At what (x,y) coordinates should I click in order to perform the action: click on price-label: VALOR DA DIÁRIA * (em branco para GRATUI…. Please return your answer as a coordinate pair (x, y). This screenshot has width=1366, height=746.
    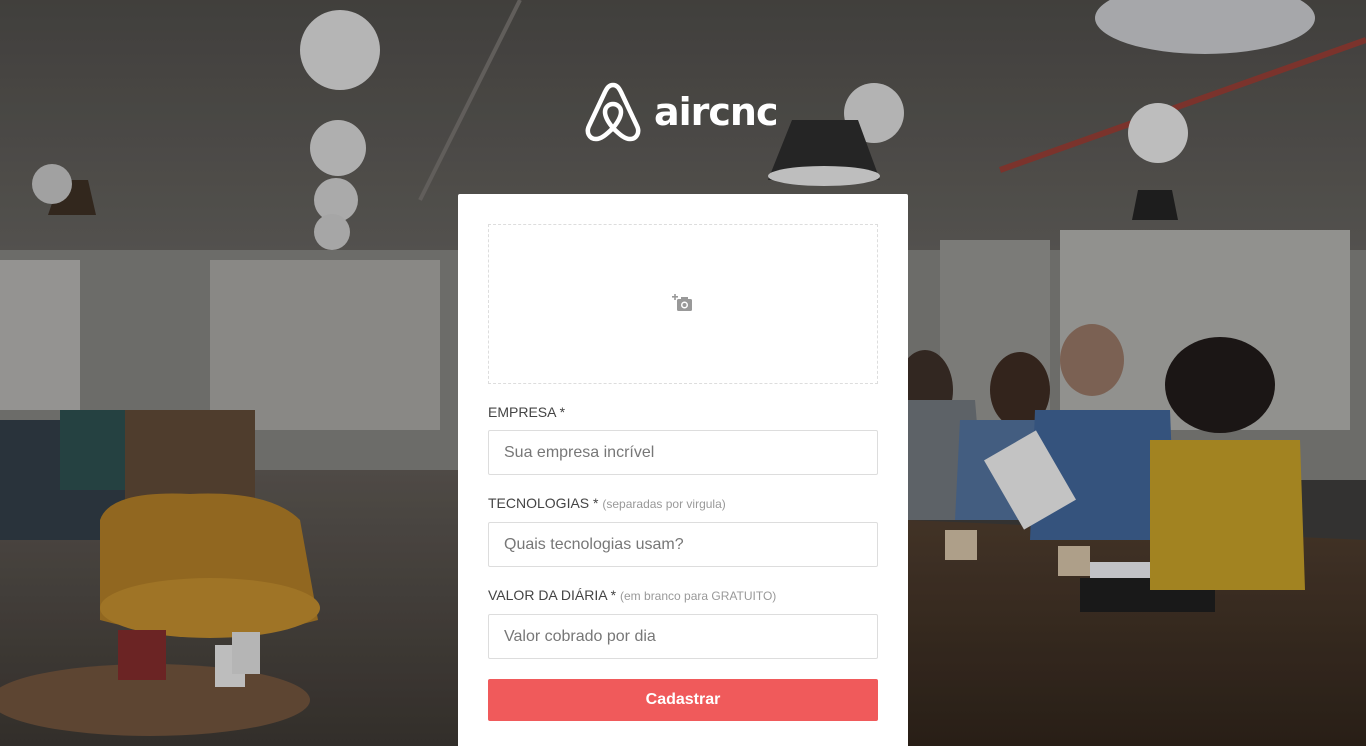
    Looking at the image, I should click on (683, 595).